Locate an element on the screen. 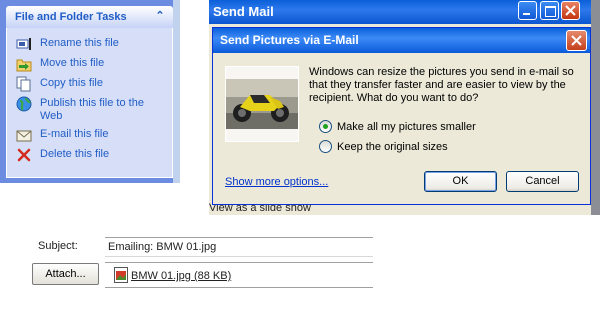  task-publish-web-label: Publish this file to the Web is located at coordinates (92, 109).